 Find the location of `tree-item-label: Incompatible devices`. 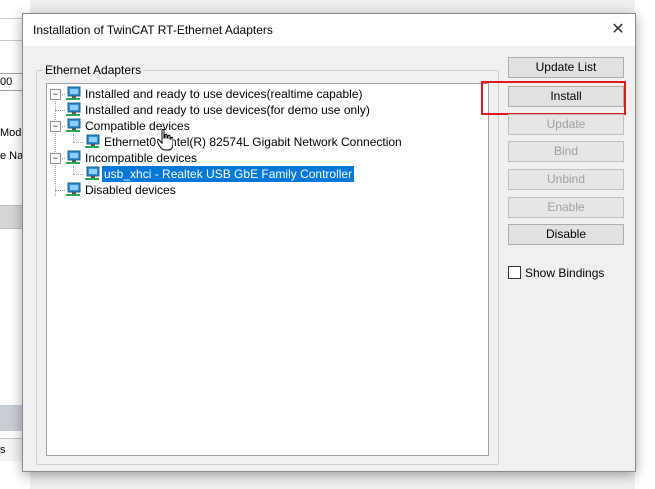

tree-item-label: Incompatible devices is located at coordinates (141, 158).